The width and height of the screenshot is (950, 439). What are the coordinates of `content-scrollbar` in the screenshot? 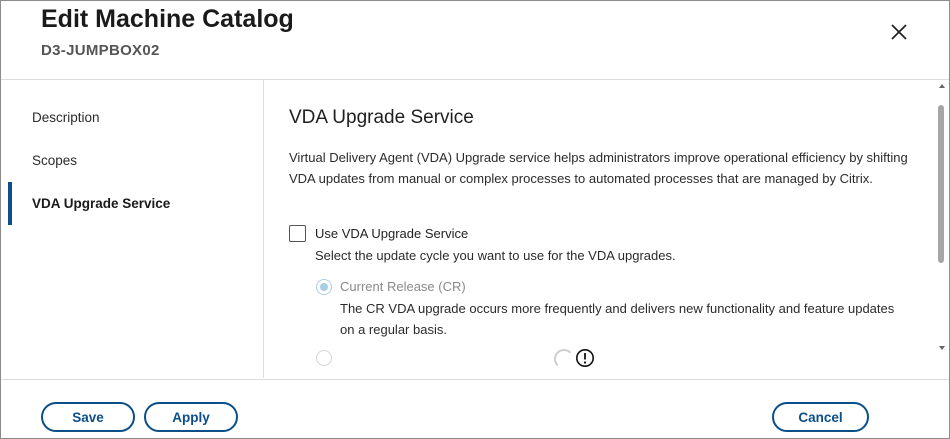 It's located at (942, 229).